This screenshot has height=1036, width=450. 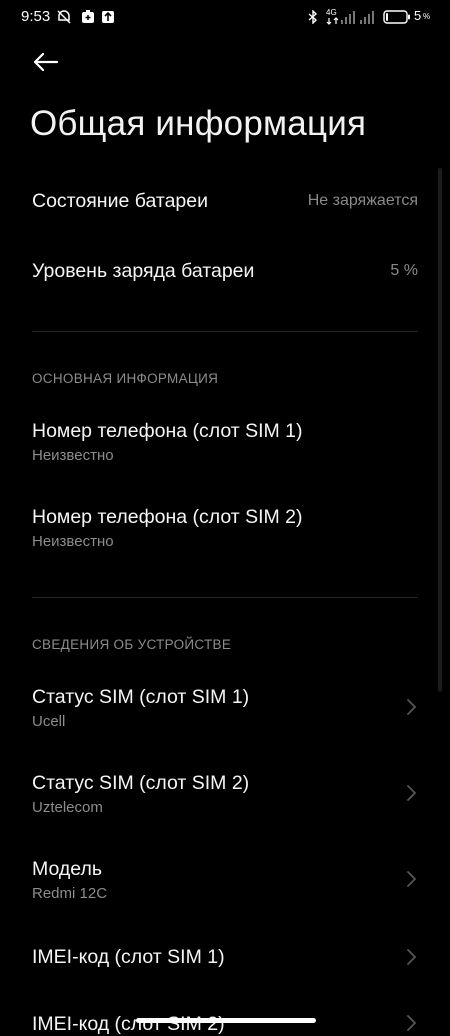 What do you see at coordinates (49, 721) in the screenshot?
I see `sim1-status-value: Ucell` at bounding box center [49, 721].